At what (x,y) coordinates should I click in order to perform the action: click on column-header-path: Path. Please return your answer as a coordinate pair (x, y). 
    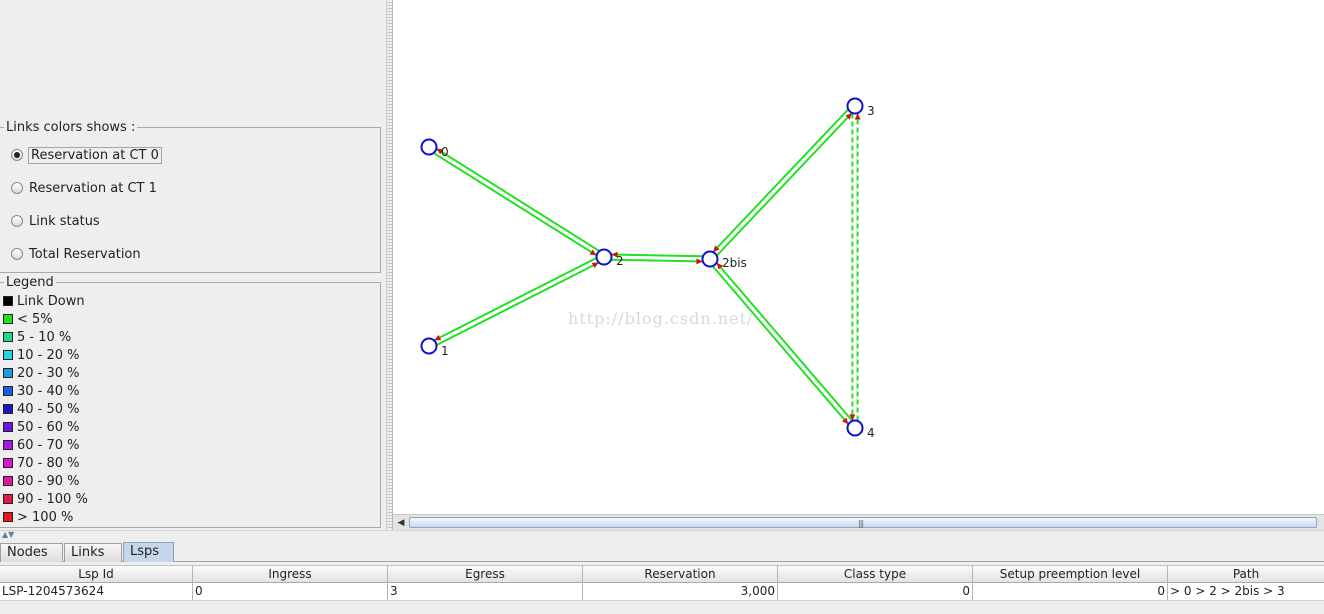
    Looking at the image, I should click on (1246, 574).